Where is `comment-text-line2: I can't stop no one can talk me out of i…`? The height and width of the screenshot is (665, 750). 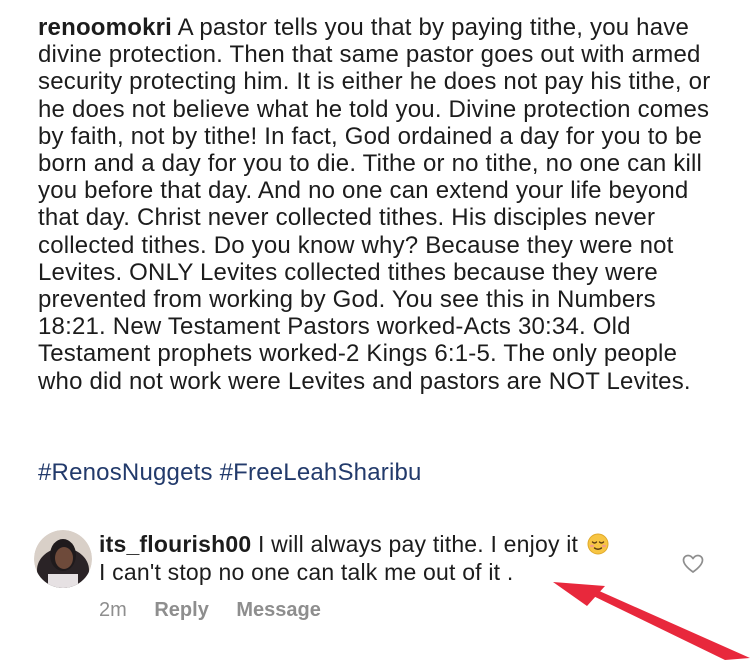 comment-text-line2: I can't stop no one can talk me out of i… is located at coordinates (306, 572).